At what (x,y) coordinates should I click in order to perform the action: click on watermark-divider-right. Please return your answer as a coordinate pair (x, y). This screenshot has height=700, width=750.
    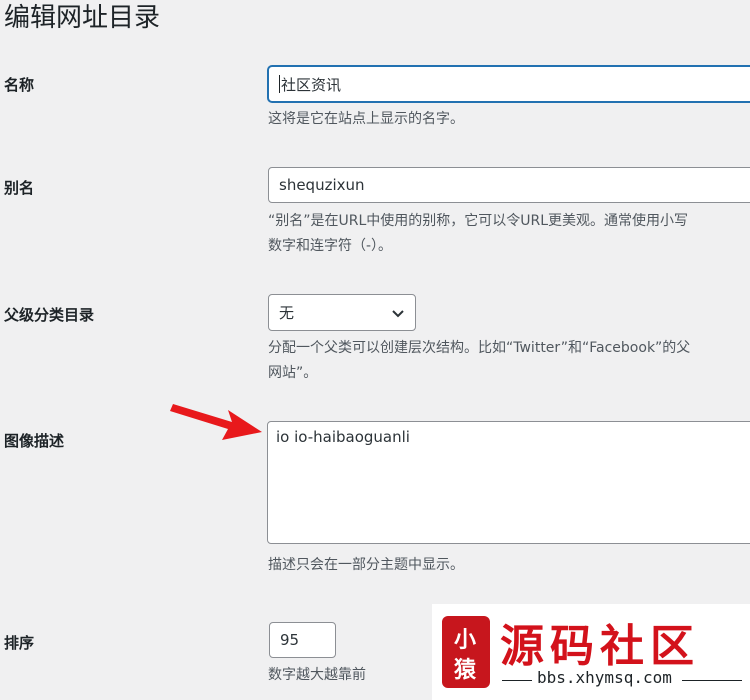
    Looking at the image, I should click on (712, 680).